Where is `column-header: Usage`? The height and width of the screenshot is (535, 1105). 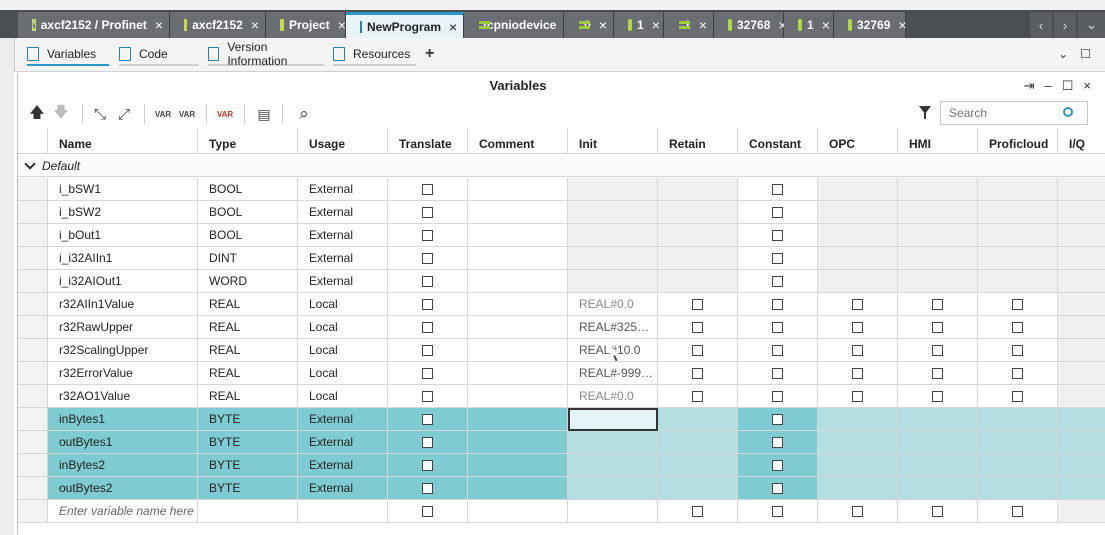 column-header: Usage is located at coordinates (343, 141).